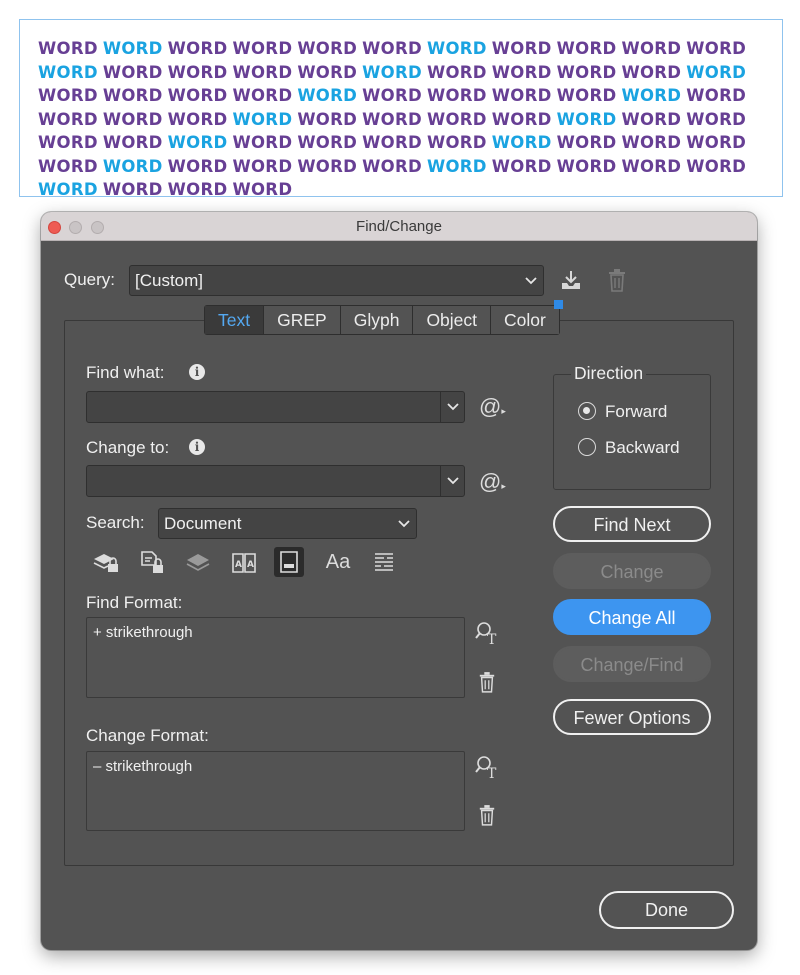 This screenshot has height=975, width=800. I want to click on tab-bar: Text GREP Glyph Object Color, so click(383, 317).